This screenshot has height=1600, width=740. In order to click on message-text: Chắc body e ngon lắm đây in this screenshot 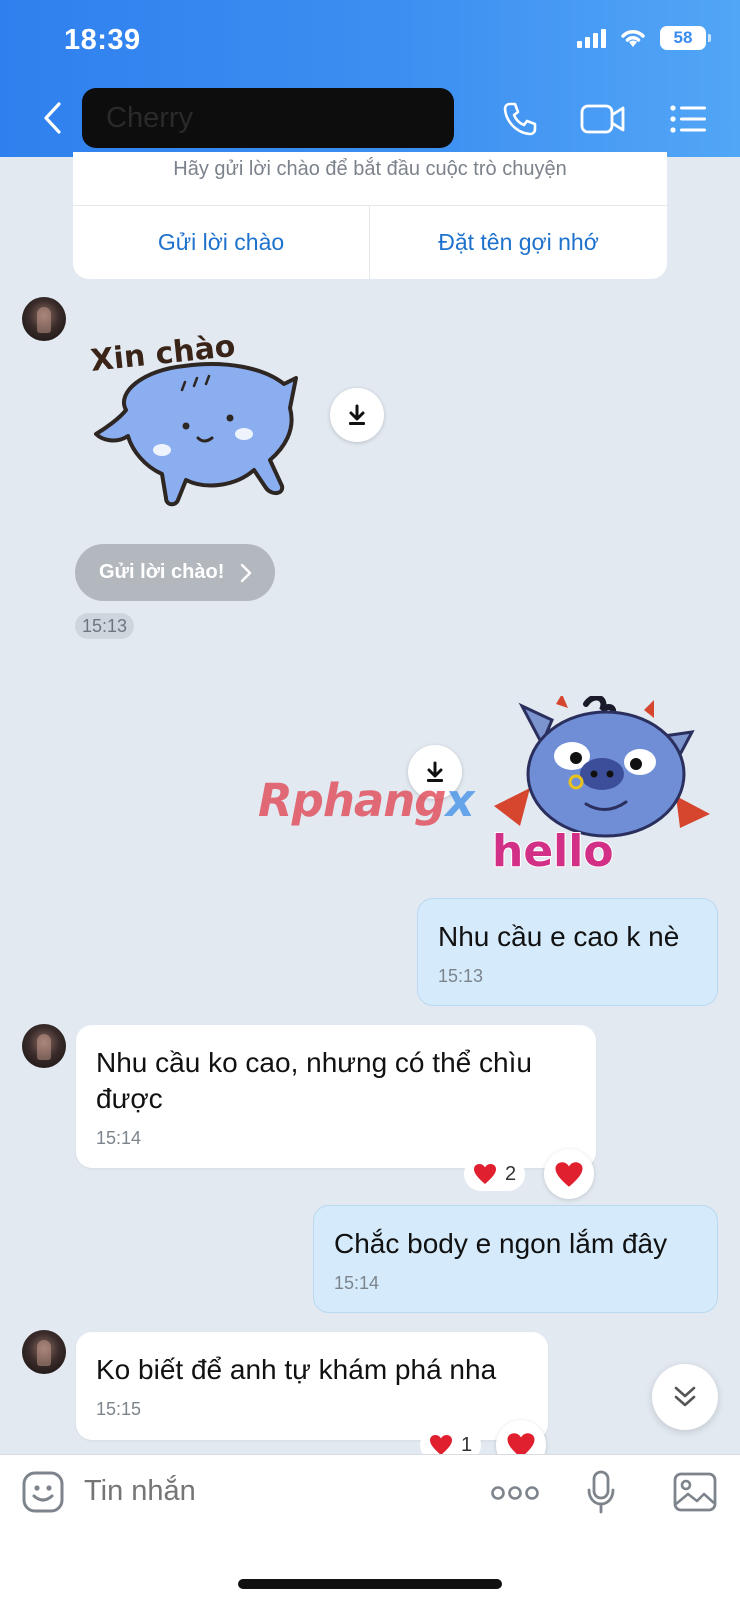, I will do `click(501, 1243)`.